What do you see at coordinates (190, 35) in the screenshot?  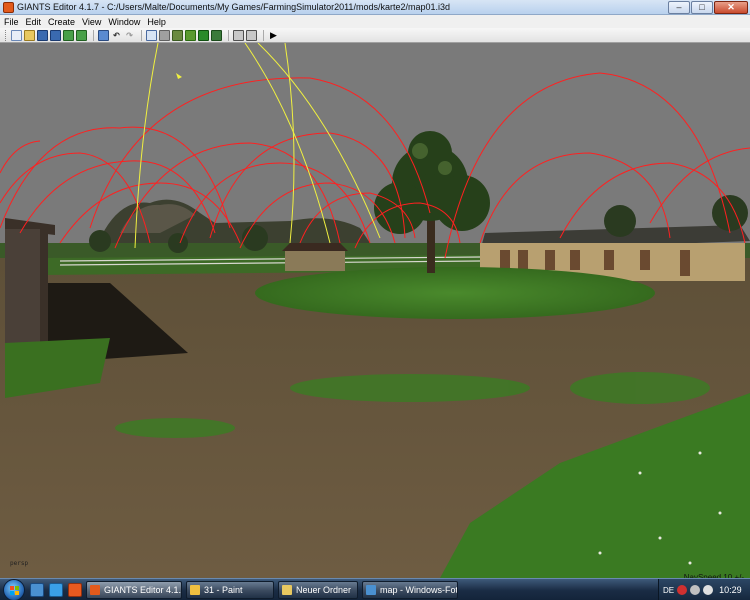 I see `terrain-paint-icon` at bounding box center [190, 35].